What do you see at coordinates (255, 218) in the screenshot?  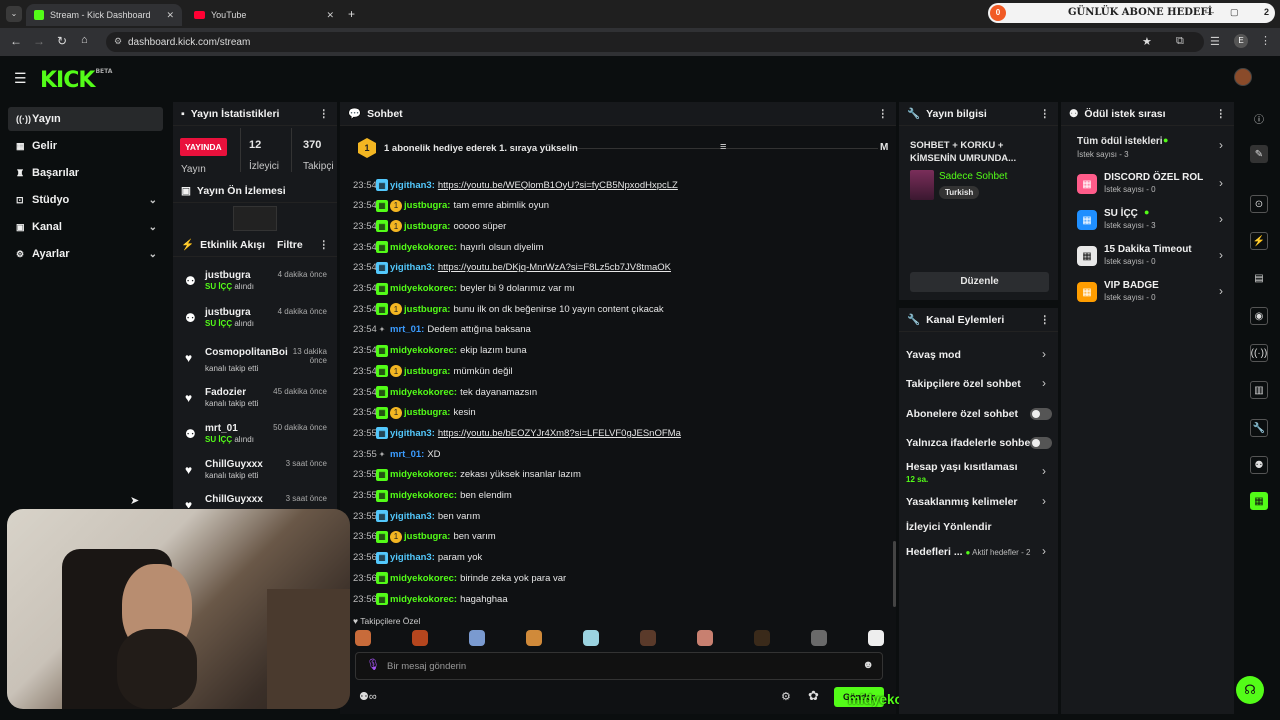 I see `stream-preview-thumbnail` at bounding box center [255, 218].